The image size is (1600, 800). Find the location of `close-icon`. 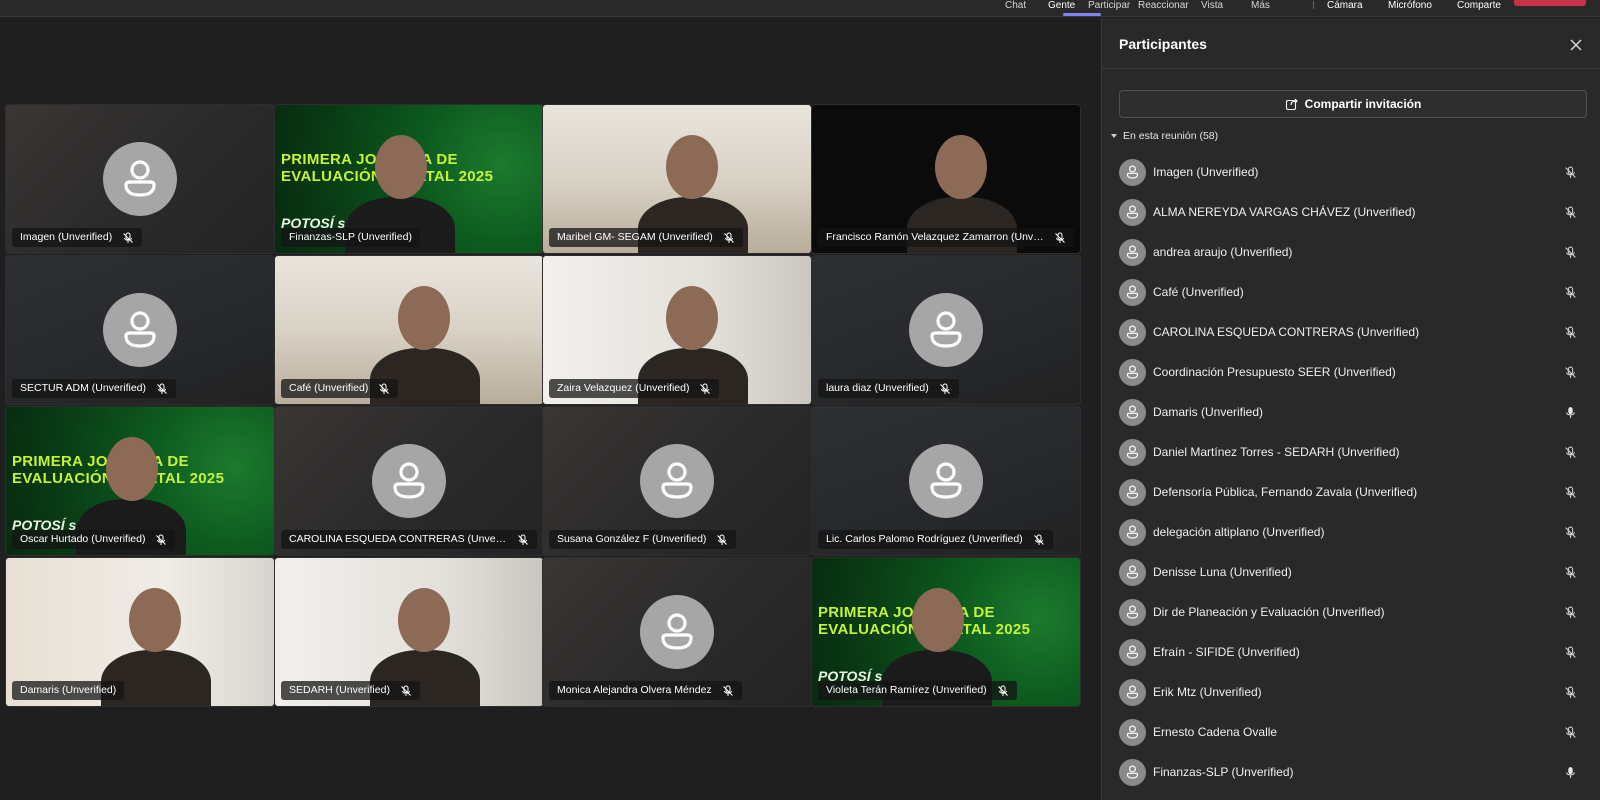

close-icon is located at coordinates (1576, 45).